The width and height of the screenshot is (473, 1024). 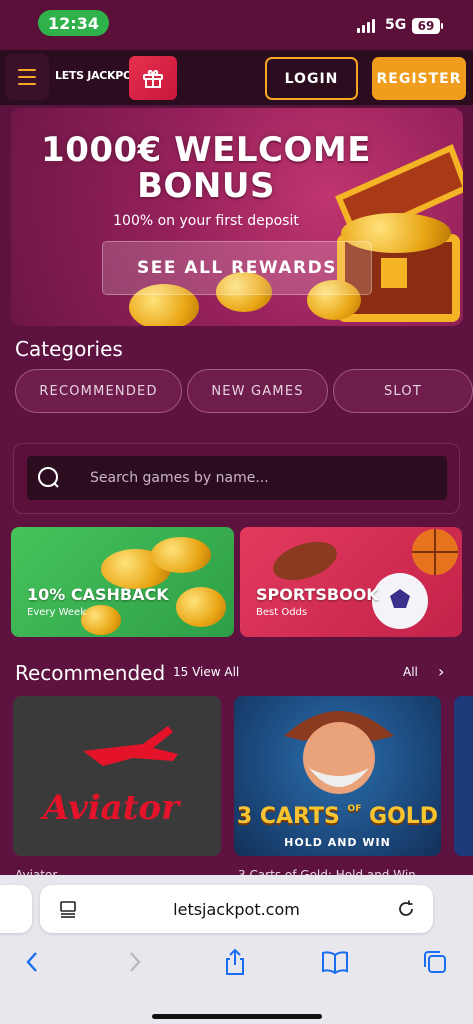 What do you see at coordinates (311, 78) in the screenshot?
I see `login-button: LOGIN` at bounding box center [311, 78].